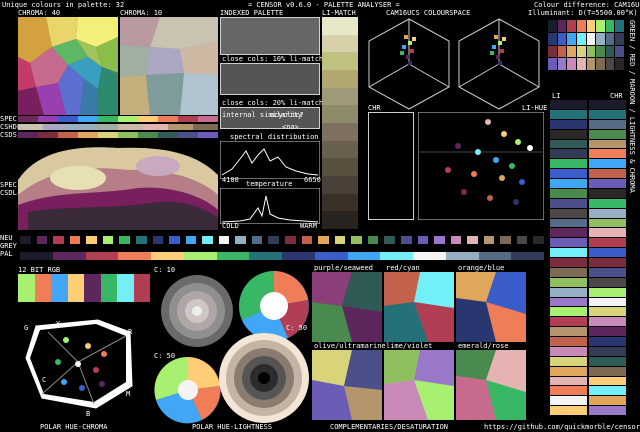 This screenshot has width=640, height=432. I want to click on close-cols-10-label: close cols: 10% li-match, so click(273, 59).